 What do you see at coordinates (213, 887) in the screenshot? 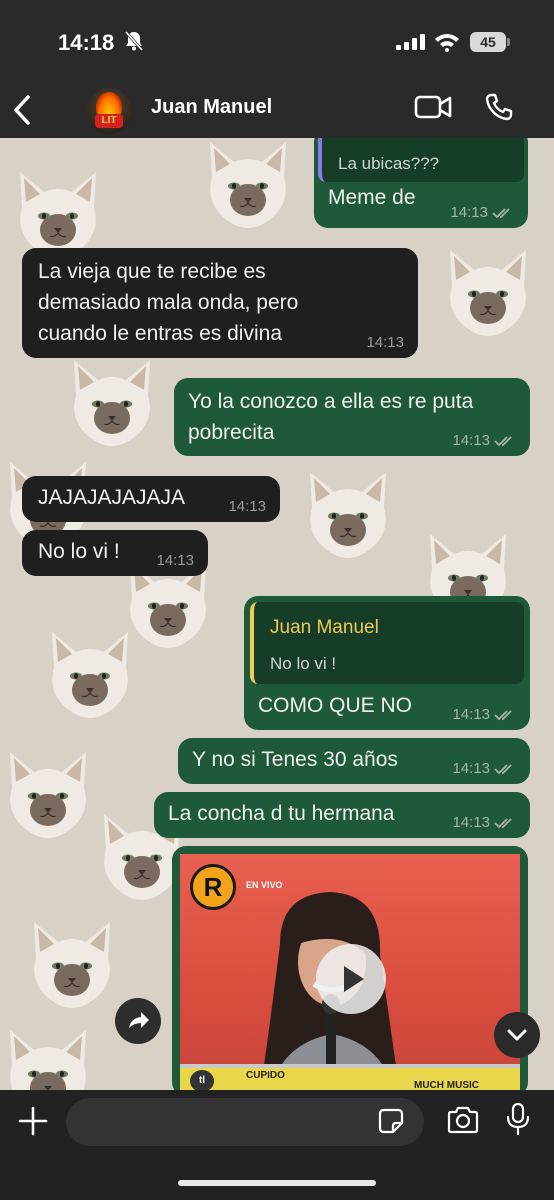
I see `channel-logo: R` at bounding box center [213, 887].